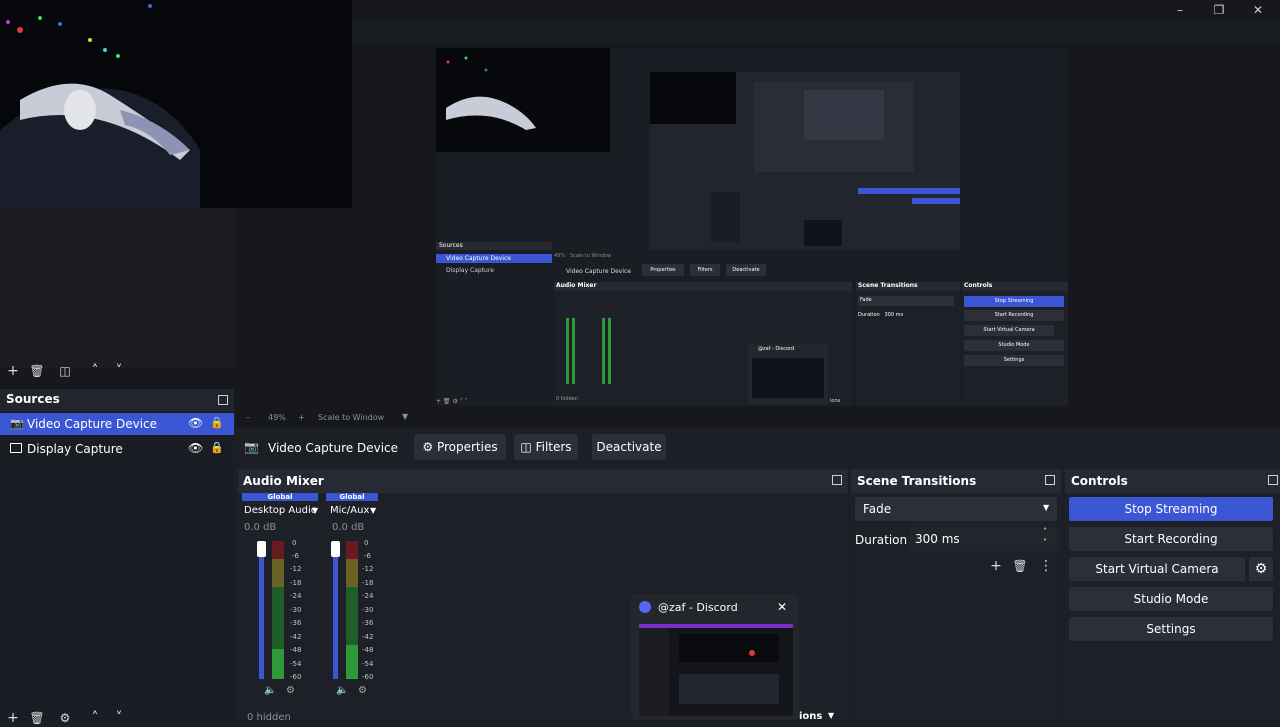 The width and height of the screenshot is (1280, 727). Describe the element at coordinates (805, 161) in the screenshot. I see `nested-inner-preview` at that location.